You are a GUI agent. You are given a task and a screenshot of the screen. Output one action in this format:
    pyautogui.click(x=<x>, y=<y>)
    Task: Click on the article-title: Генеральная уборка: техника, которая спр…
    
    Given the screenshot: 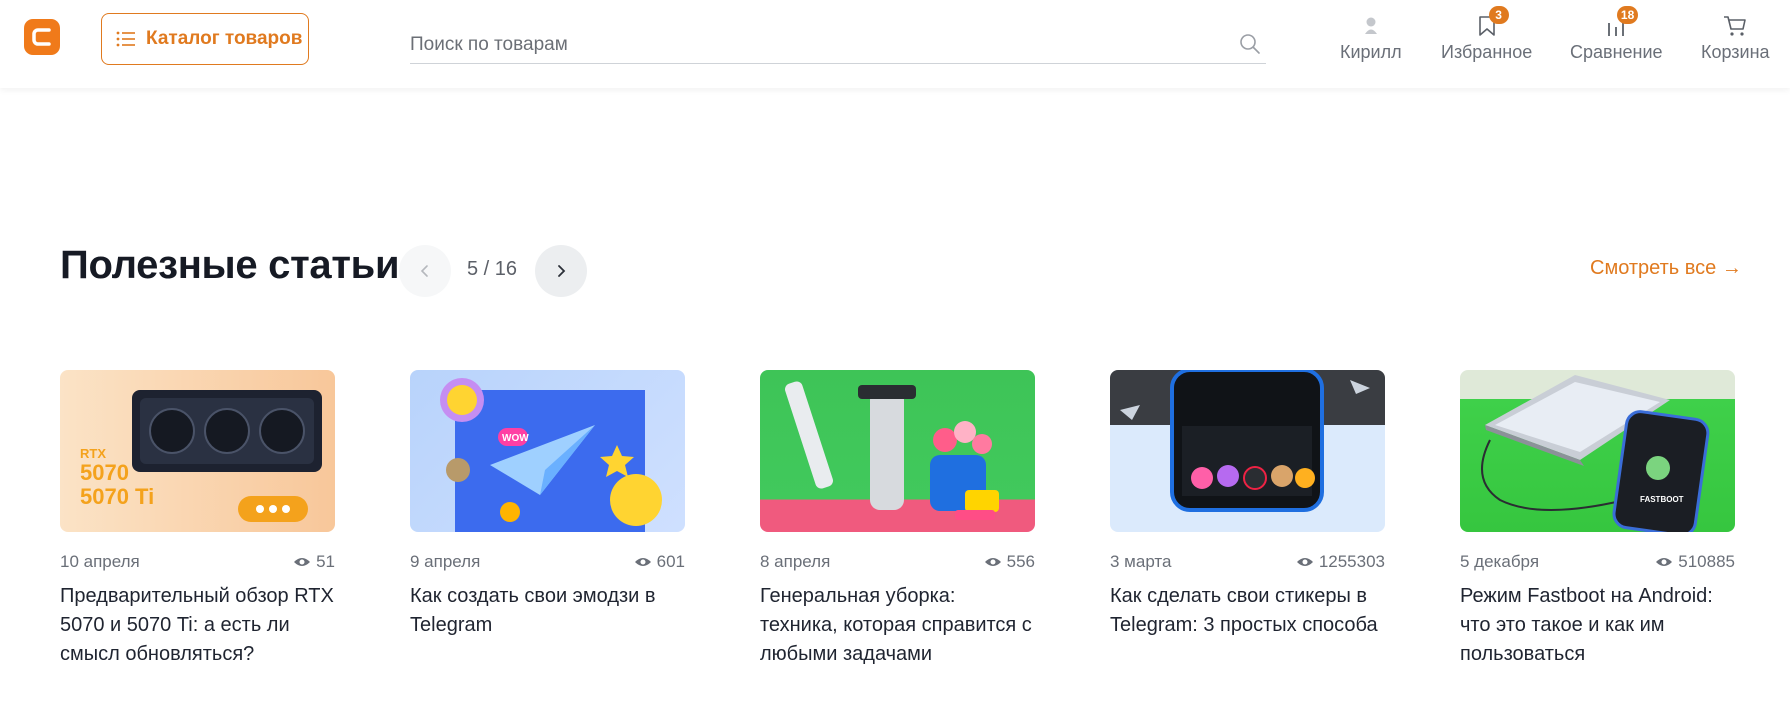 What is the action you would take?
    pyautogui.click(x=897, y=625)
    